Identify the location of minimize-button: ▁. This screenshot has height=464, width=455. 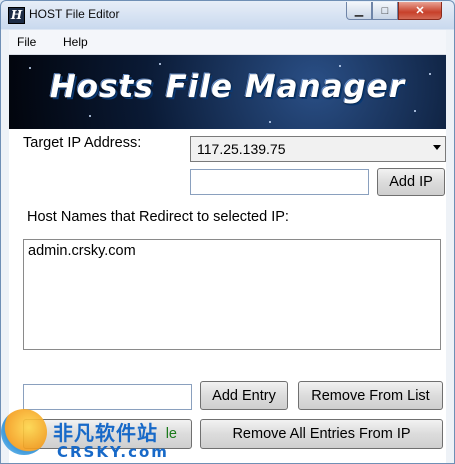
(359, 11).